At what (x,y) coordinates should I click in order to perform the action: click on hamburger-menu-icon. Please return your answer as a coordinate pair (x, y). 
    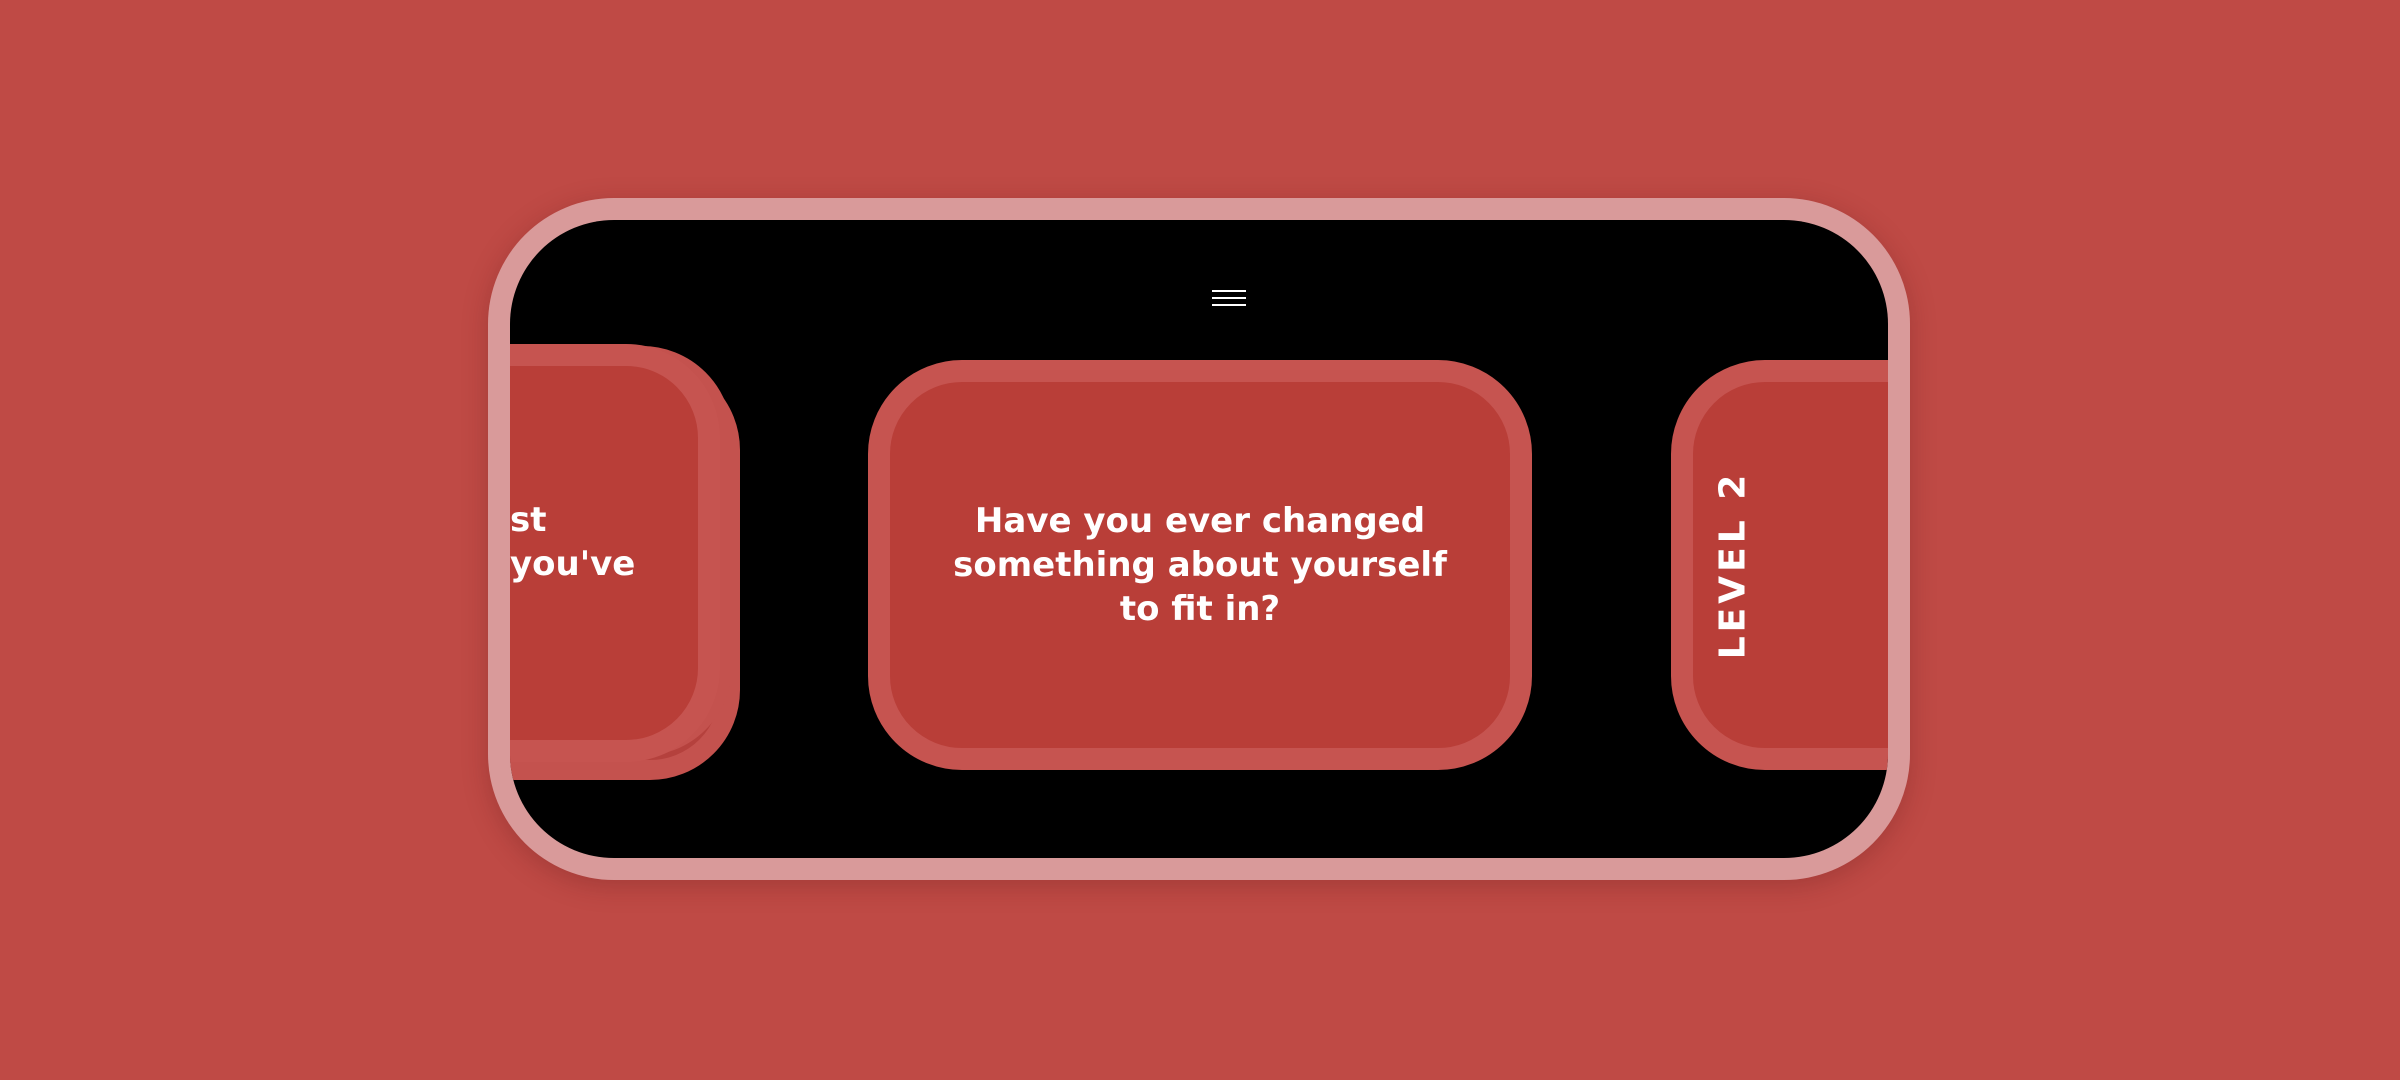
    Looking at the image, I should click on (1230, 298).